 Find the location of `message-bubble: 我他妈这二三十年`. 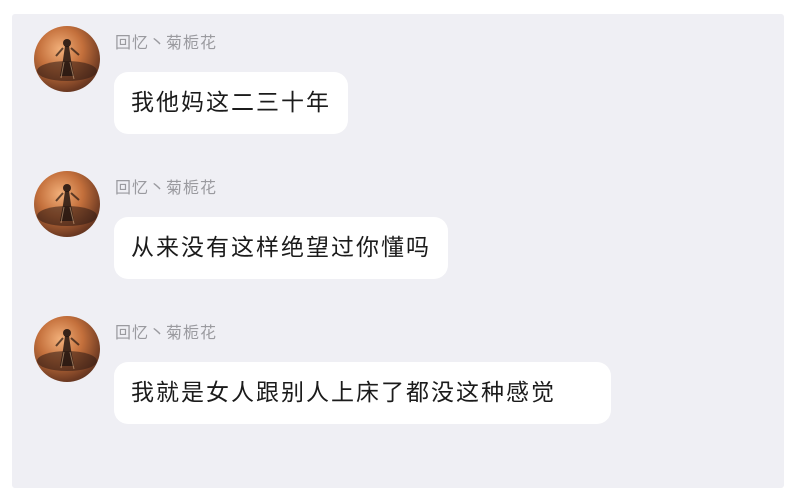

message-bubble: 我他妈这二三十年 is located at coordinates (231, 103).